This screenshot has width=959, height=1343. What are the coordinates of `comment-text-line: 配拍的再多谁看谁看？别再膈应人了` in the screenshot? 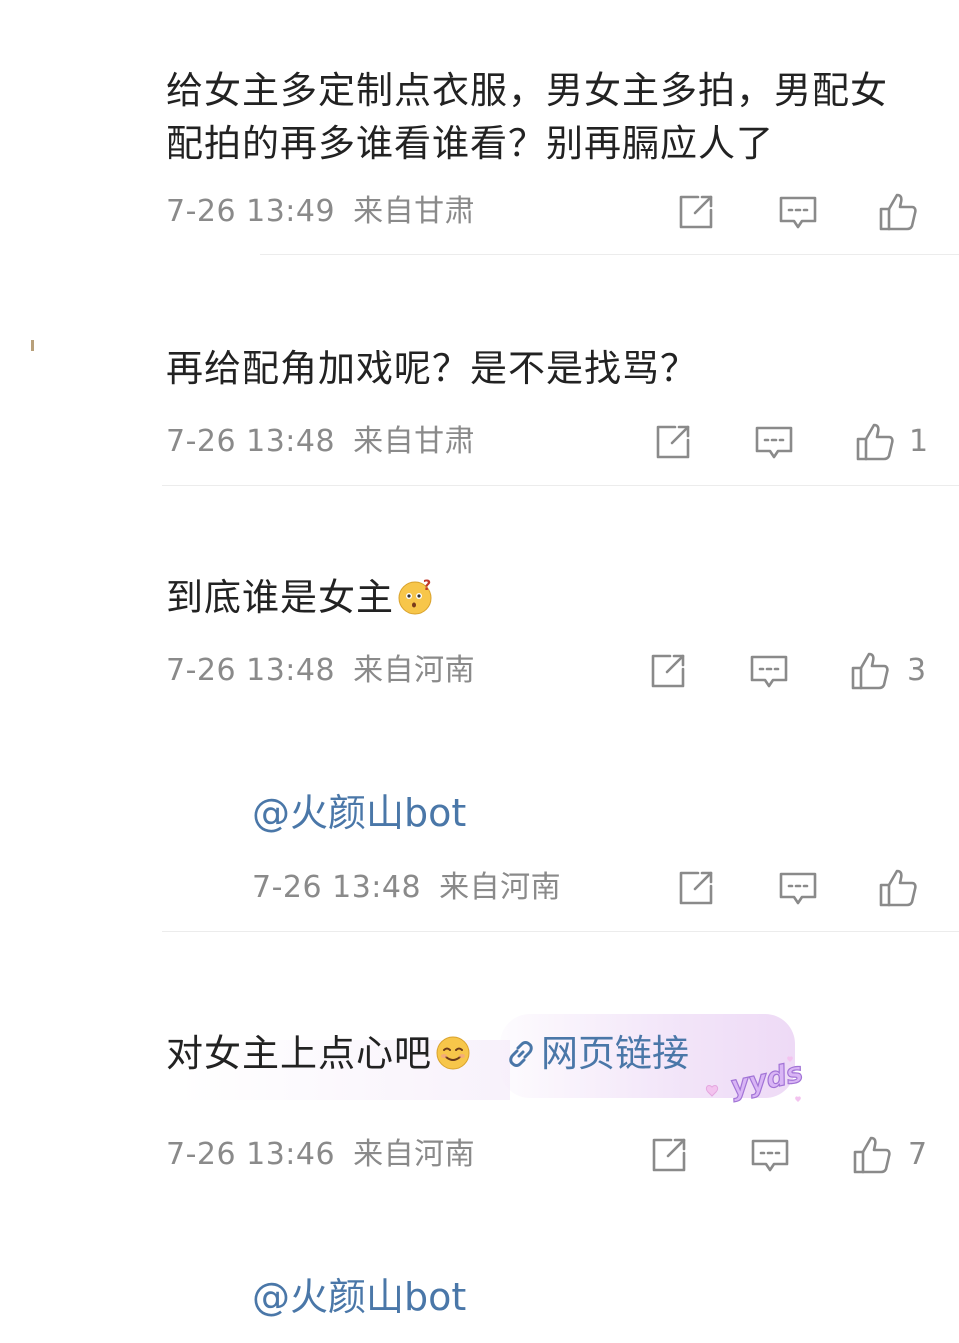 It's located at (470, 143).